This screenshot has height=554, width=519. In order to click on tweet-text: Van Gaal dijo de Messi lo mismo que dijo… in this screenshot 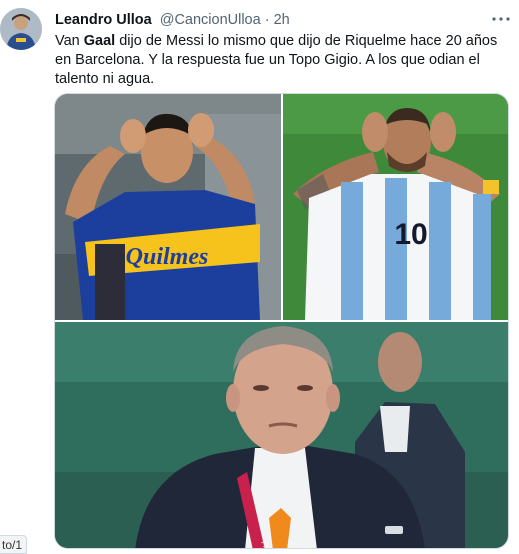, I will do `click(280, 60)`.